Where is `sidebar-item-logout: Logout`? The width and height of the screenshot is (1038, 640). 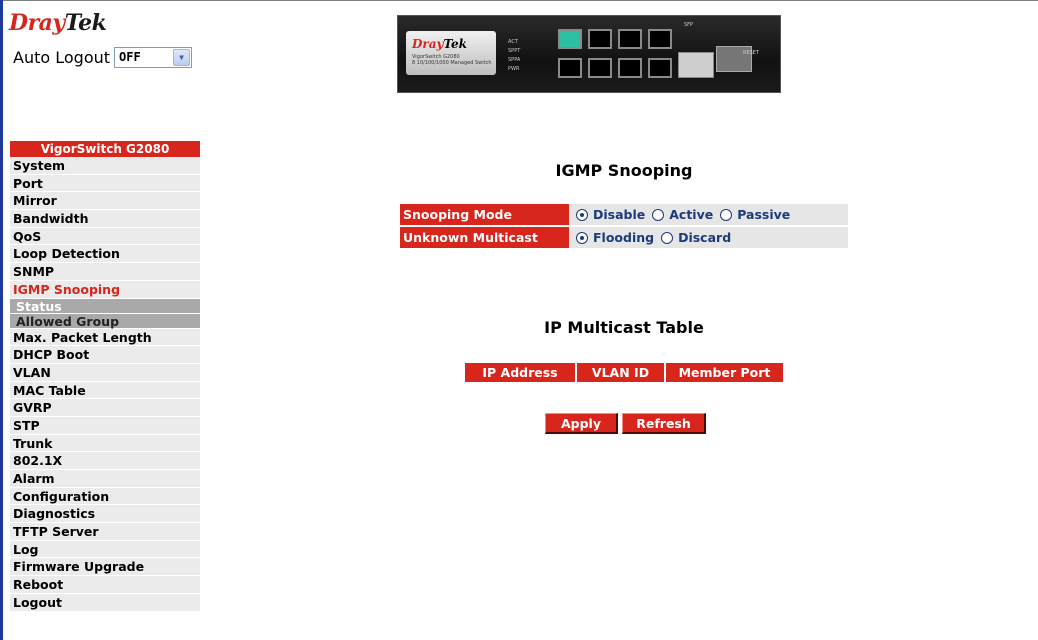 sidebar-item-logout: Logout is located at coordinates (105, 602).